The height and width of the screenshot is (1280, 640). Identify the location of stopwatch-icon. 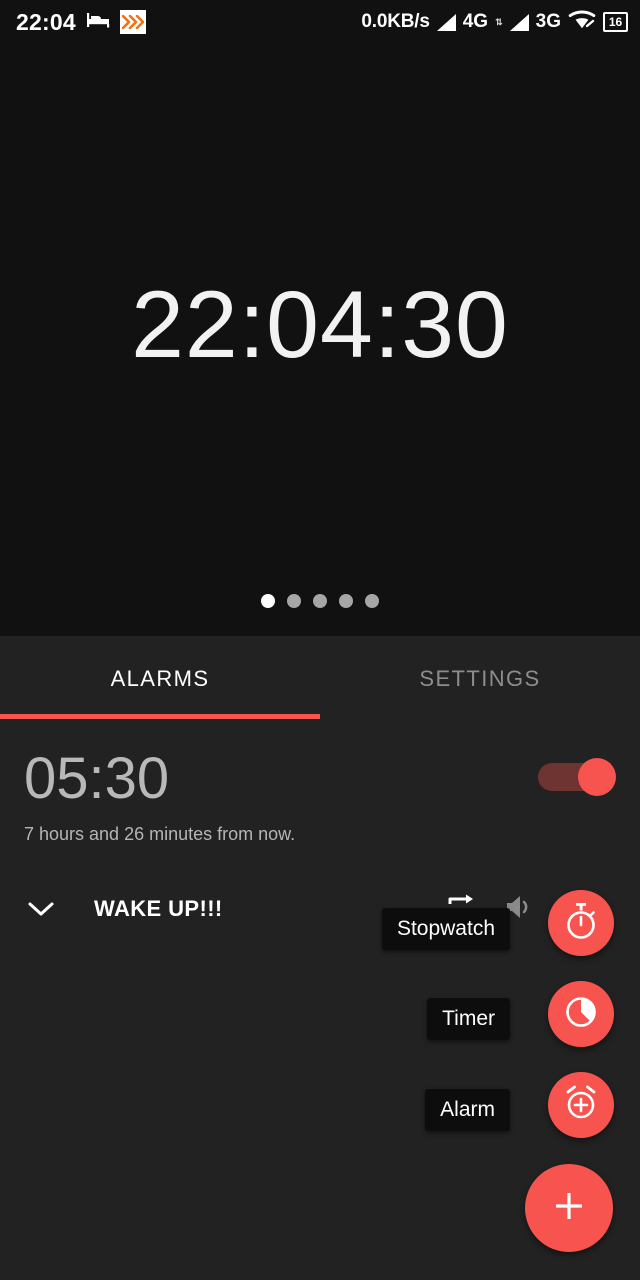
(581, 923).